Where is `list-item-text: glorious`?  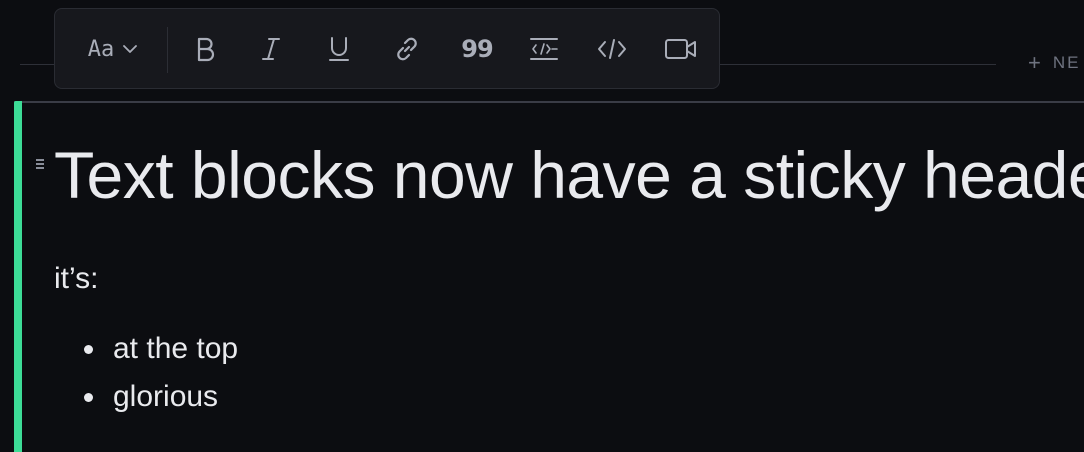 list-item-text: glorious is located at coordinates (166, 396).